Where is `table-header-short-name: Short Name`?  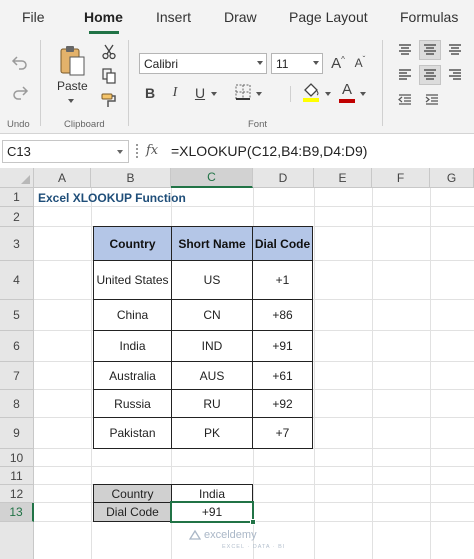 table-header-short-name: Short Name is located at coordinates (212, 243).